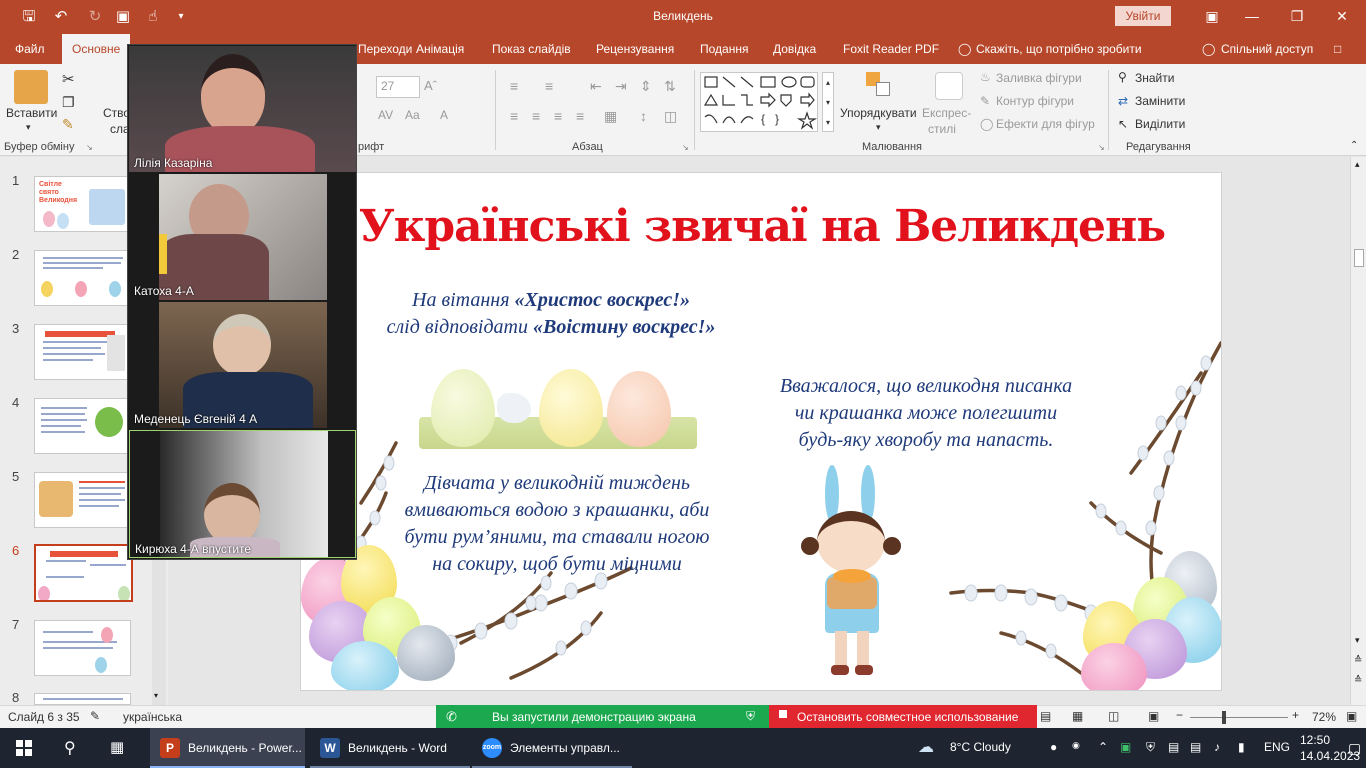  Describe the element at coordinates (242, 109) in the screenshot. I see `video-tile: Лілія Казаріна` at that location.